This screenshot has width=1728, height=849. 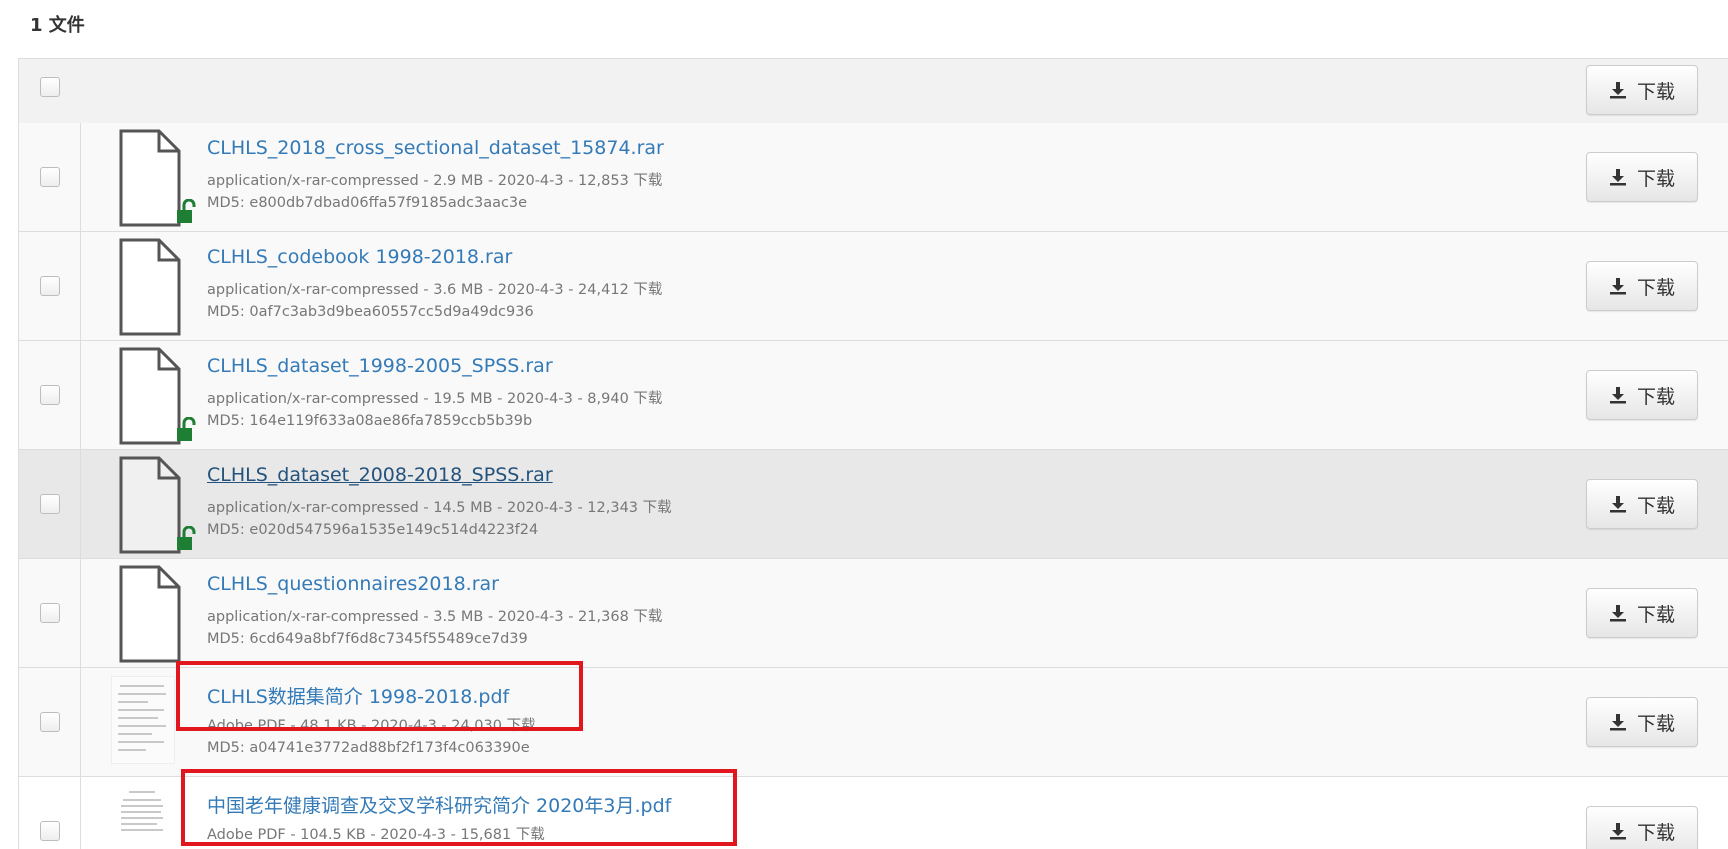 I want to click on file-name-link: CLHLS_codebook 1998-2018.rar, so click(x=359, y=257).